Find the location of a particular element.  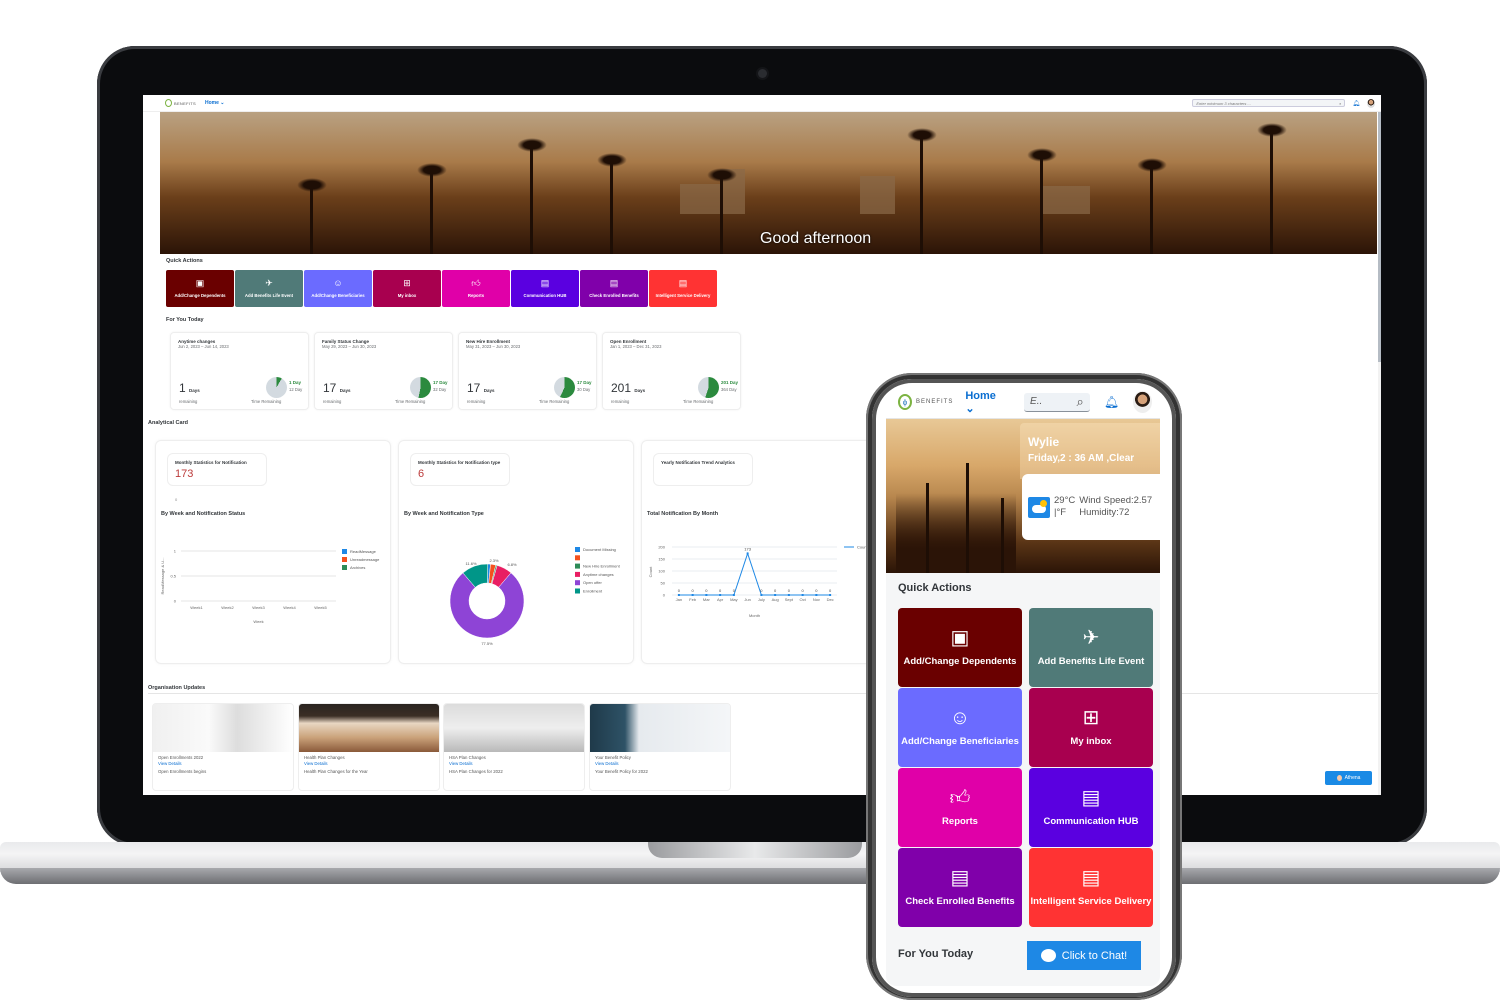

x-tick-label: Week4 is located at coordinates (289, 607).